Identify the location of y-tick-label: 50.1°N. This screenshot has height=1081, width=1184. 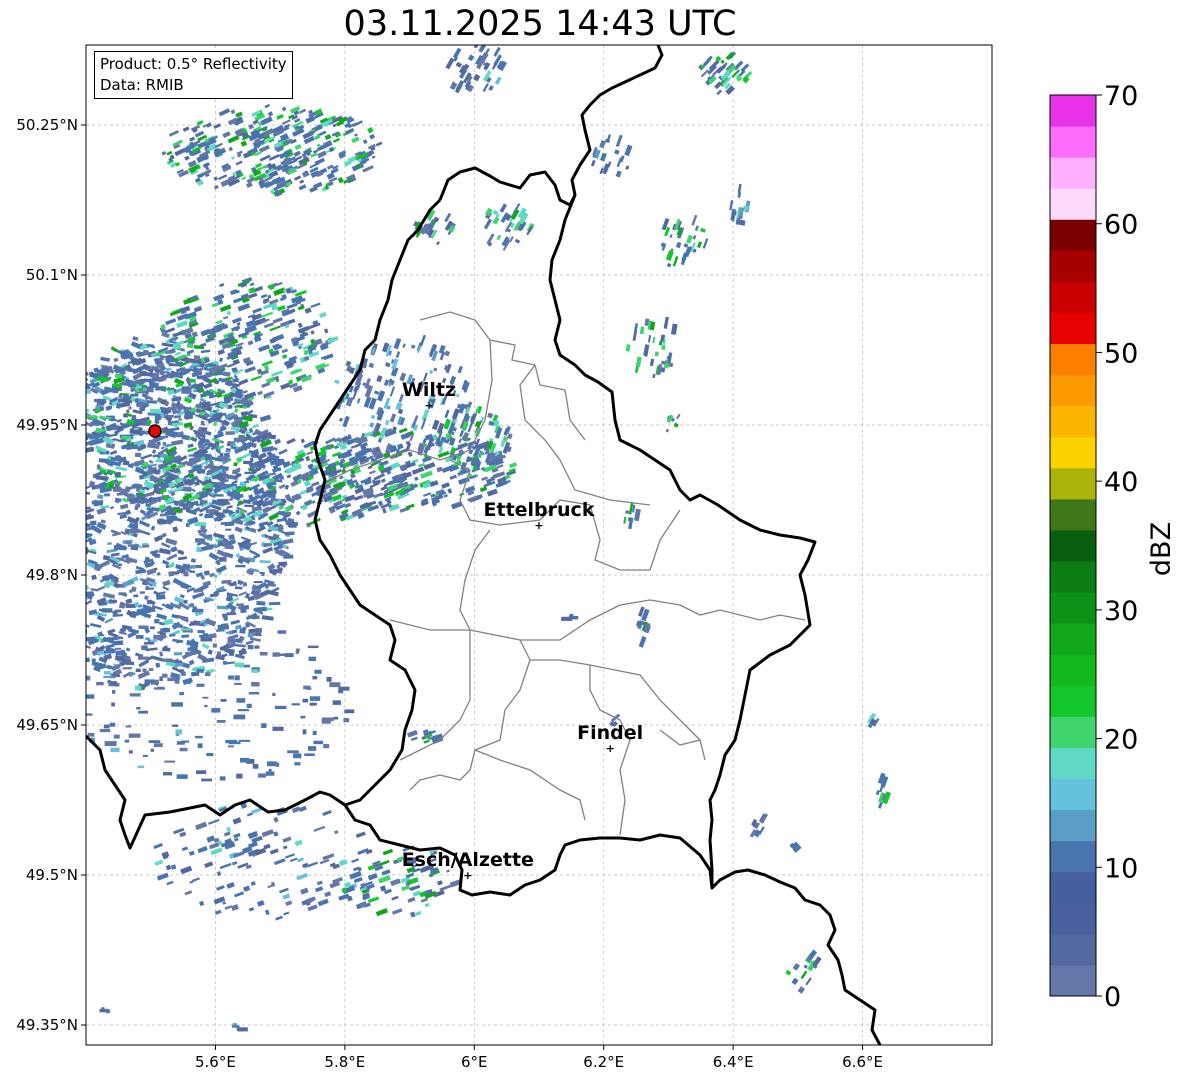
(52, 275).